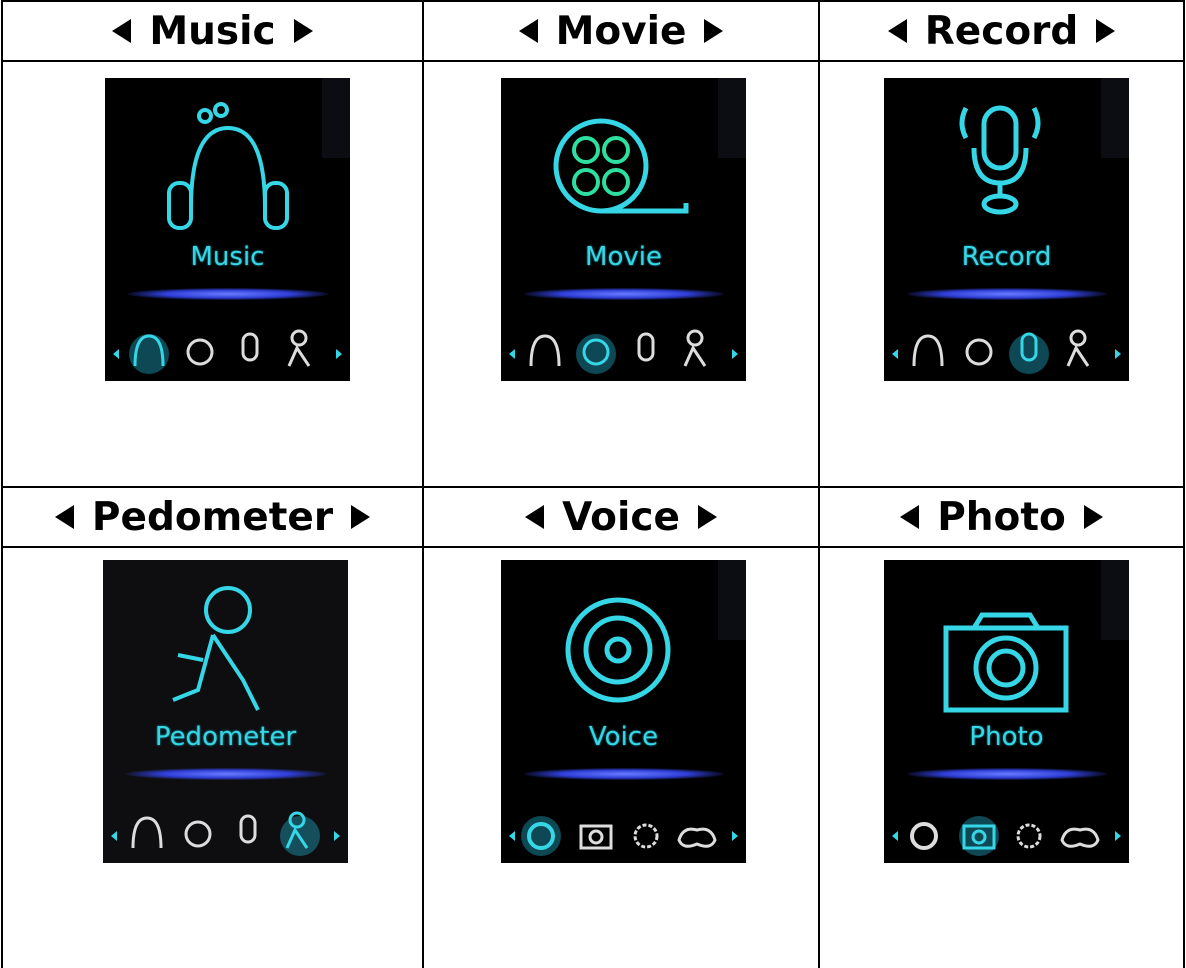 The image size is (1186, 968). What do you see at coordinates (623, 257) in the screenshot?
I see `screen-caption: Movie` at bounding box center [623, 257].